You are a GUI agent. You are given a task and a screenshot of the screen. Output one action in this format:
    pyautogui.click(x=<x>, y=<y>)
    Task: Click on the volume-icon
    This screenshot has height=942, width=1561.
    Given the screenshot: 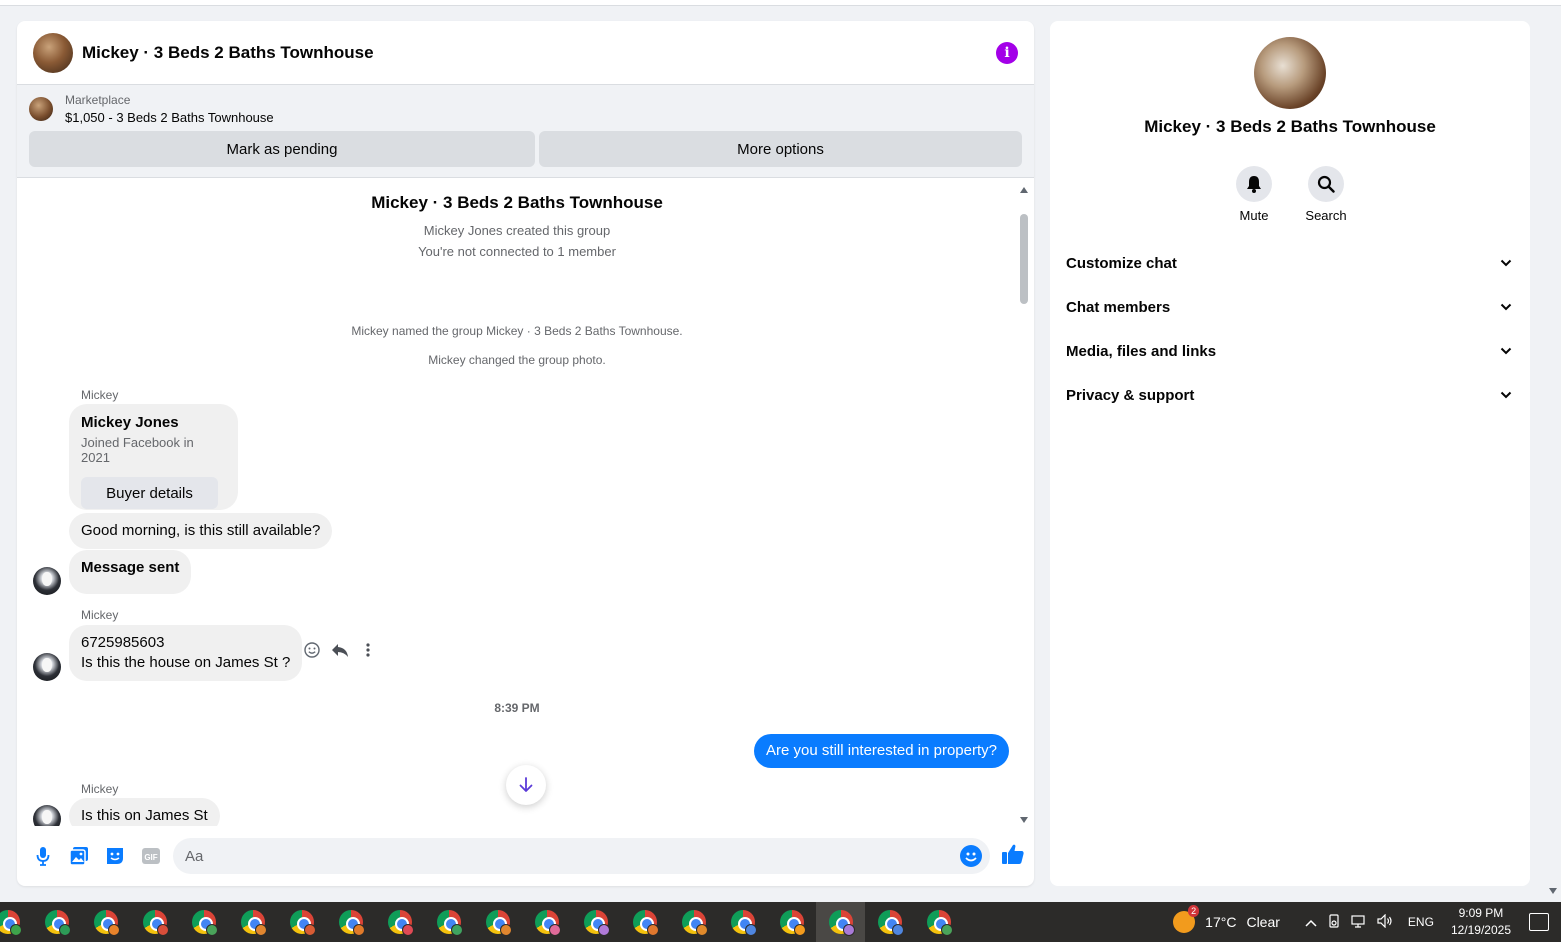 What is the action you would take?
    pyautogui.click(x=1385, y=922)
    